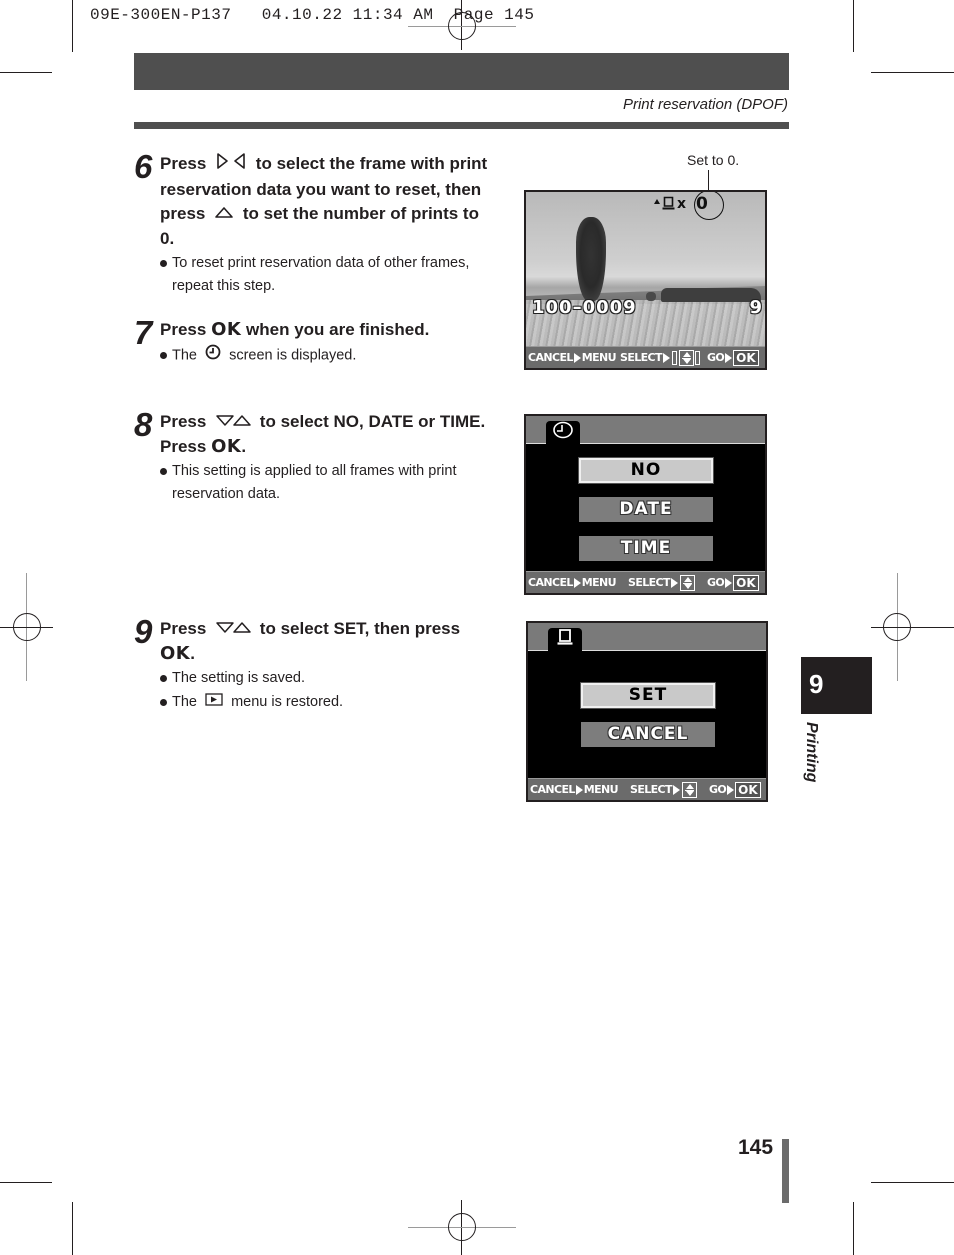 This screenshot has width=954, height=1255. Describe the element at coordinates (709, 206) in the screenshot. I see `callout-circle` at that location.